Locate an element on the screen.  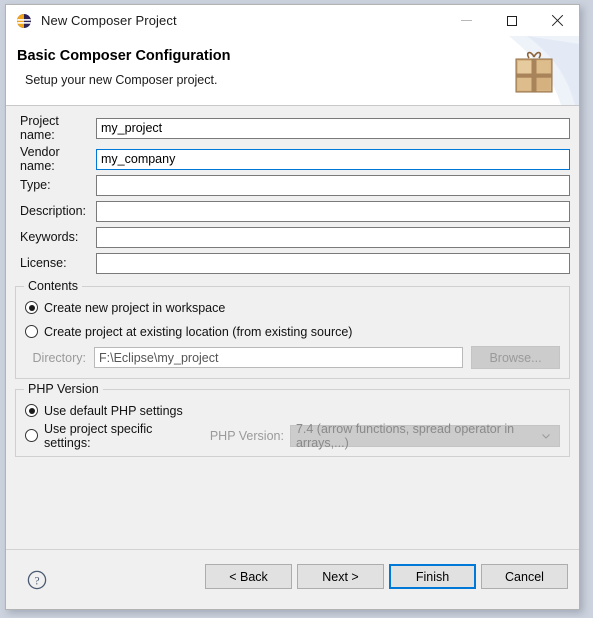
project-name-input is located at coordinates (333, 128).